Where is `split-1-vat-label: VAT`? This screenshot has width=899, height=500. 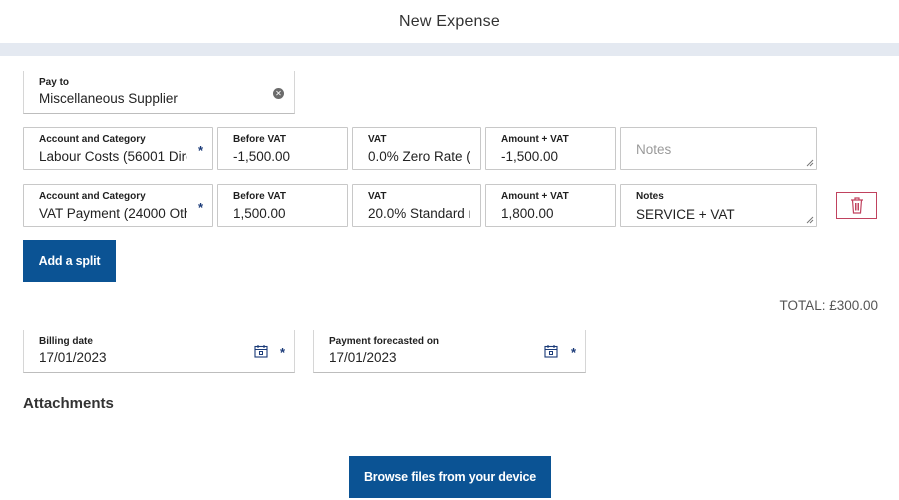 split-1-vat-label: VAT is located at coordinates (377, 139).